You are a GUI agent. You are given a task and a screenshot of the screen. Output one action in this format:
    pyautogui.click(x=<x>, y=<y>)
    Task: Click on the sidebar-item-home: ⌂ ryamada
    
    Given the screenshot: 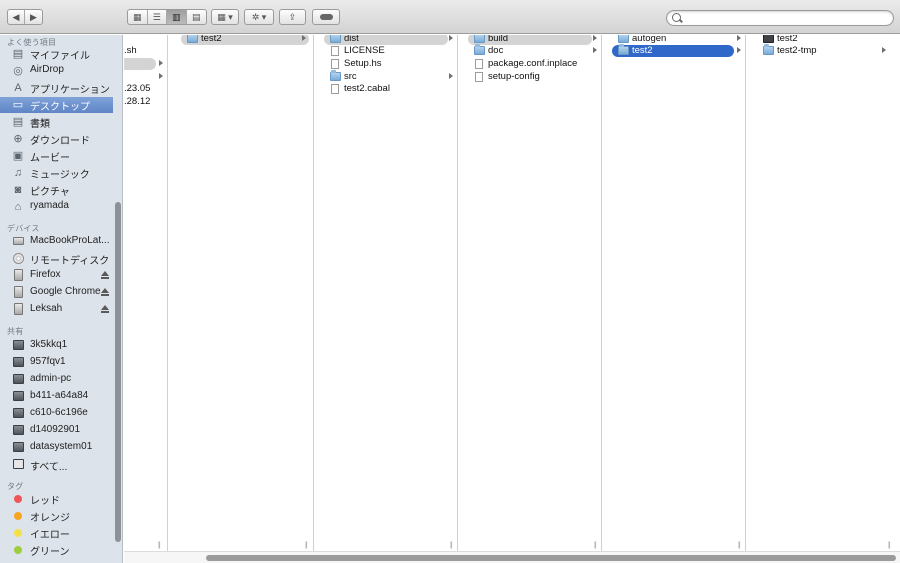 What is the action you would take?
    pyautogui.click(x=56, y=207)
    